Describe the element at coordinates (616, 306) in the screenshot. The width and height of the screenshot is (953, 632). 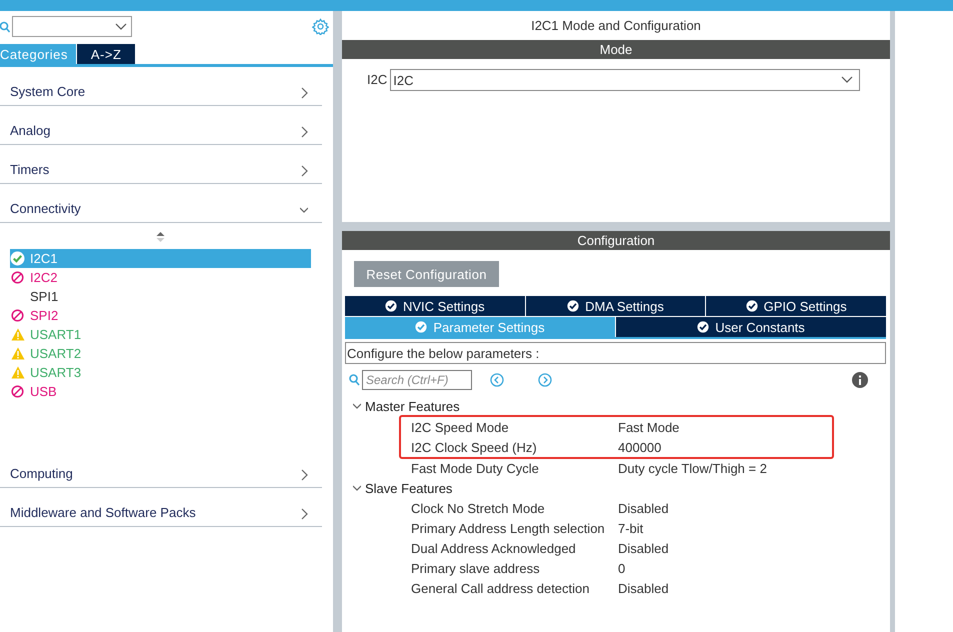
I see `settings-tab: DMA Settings` at that location.